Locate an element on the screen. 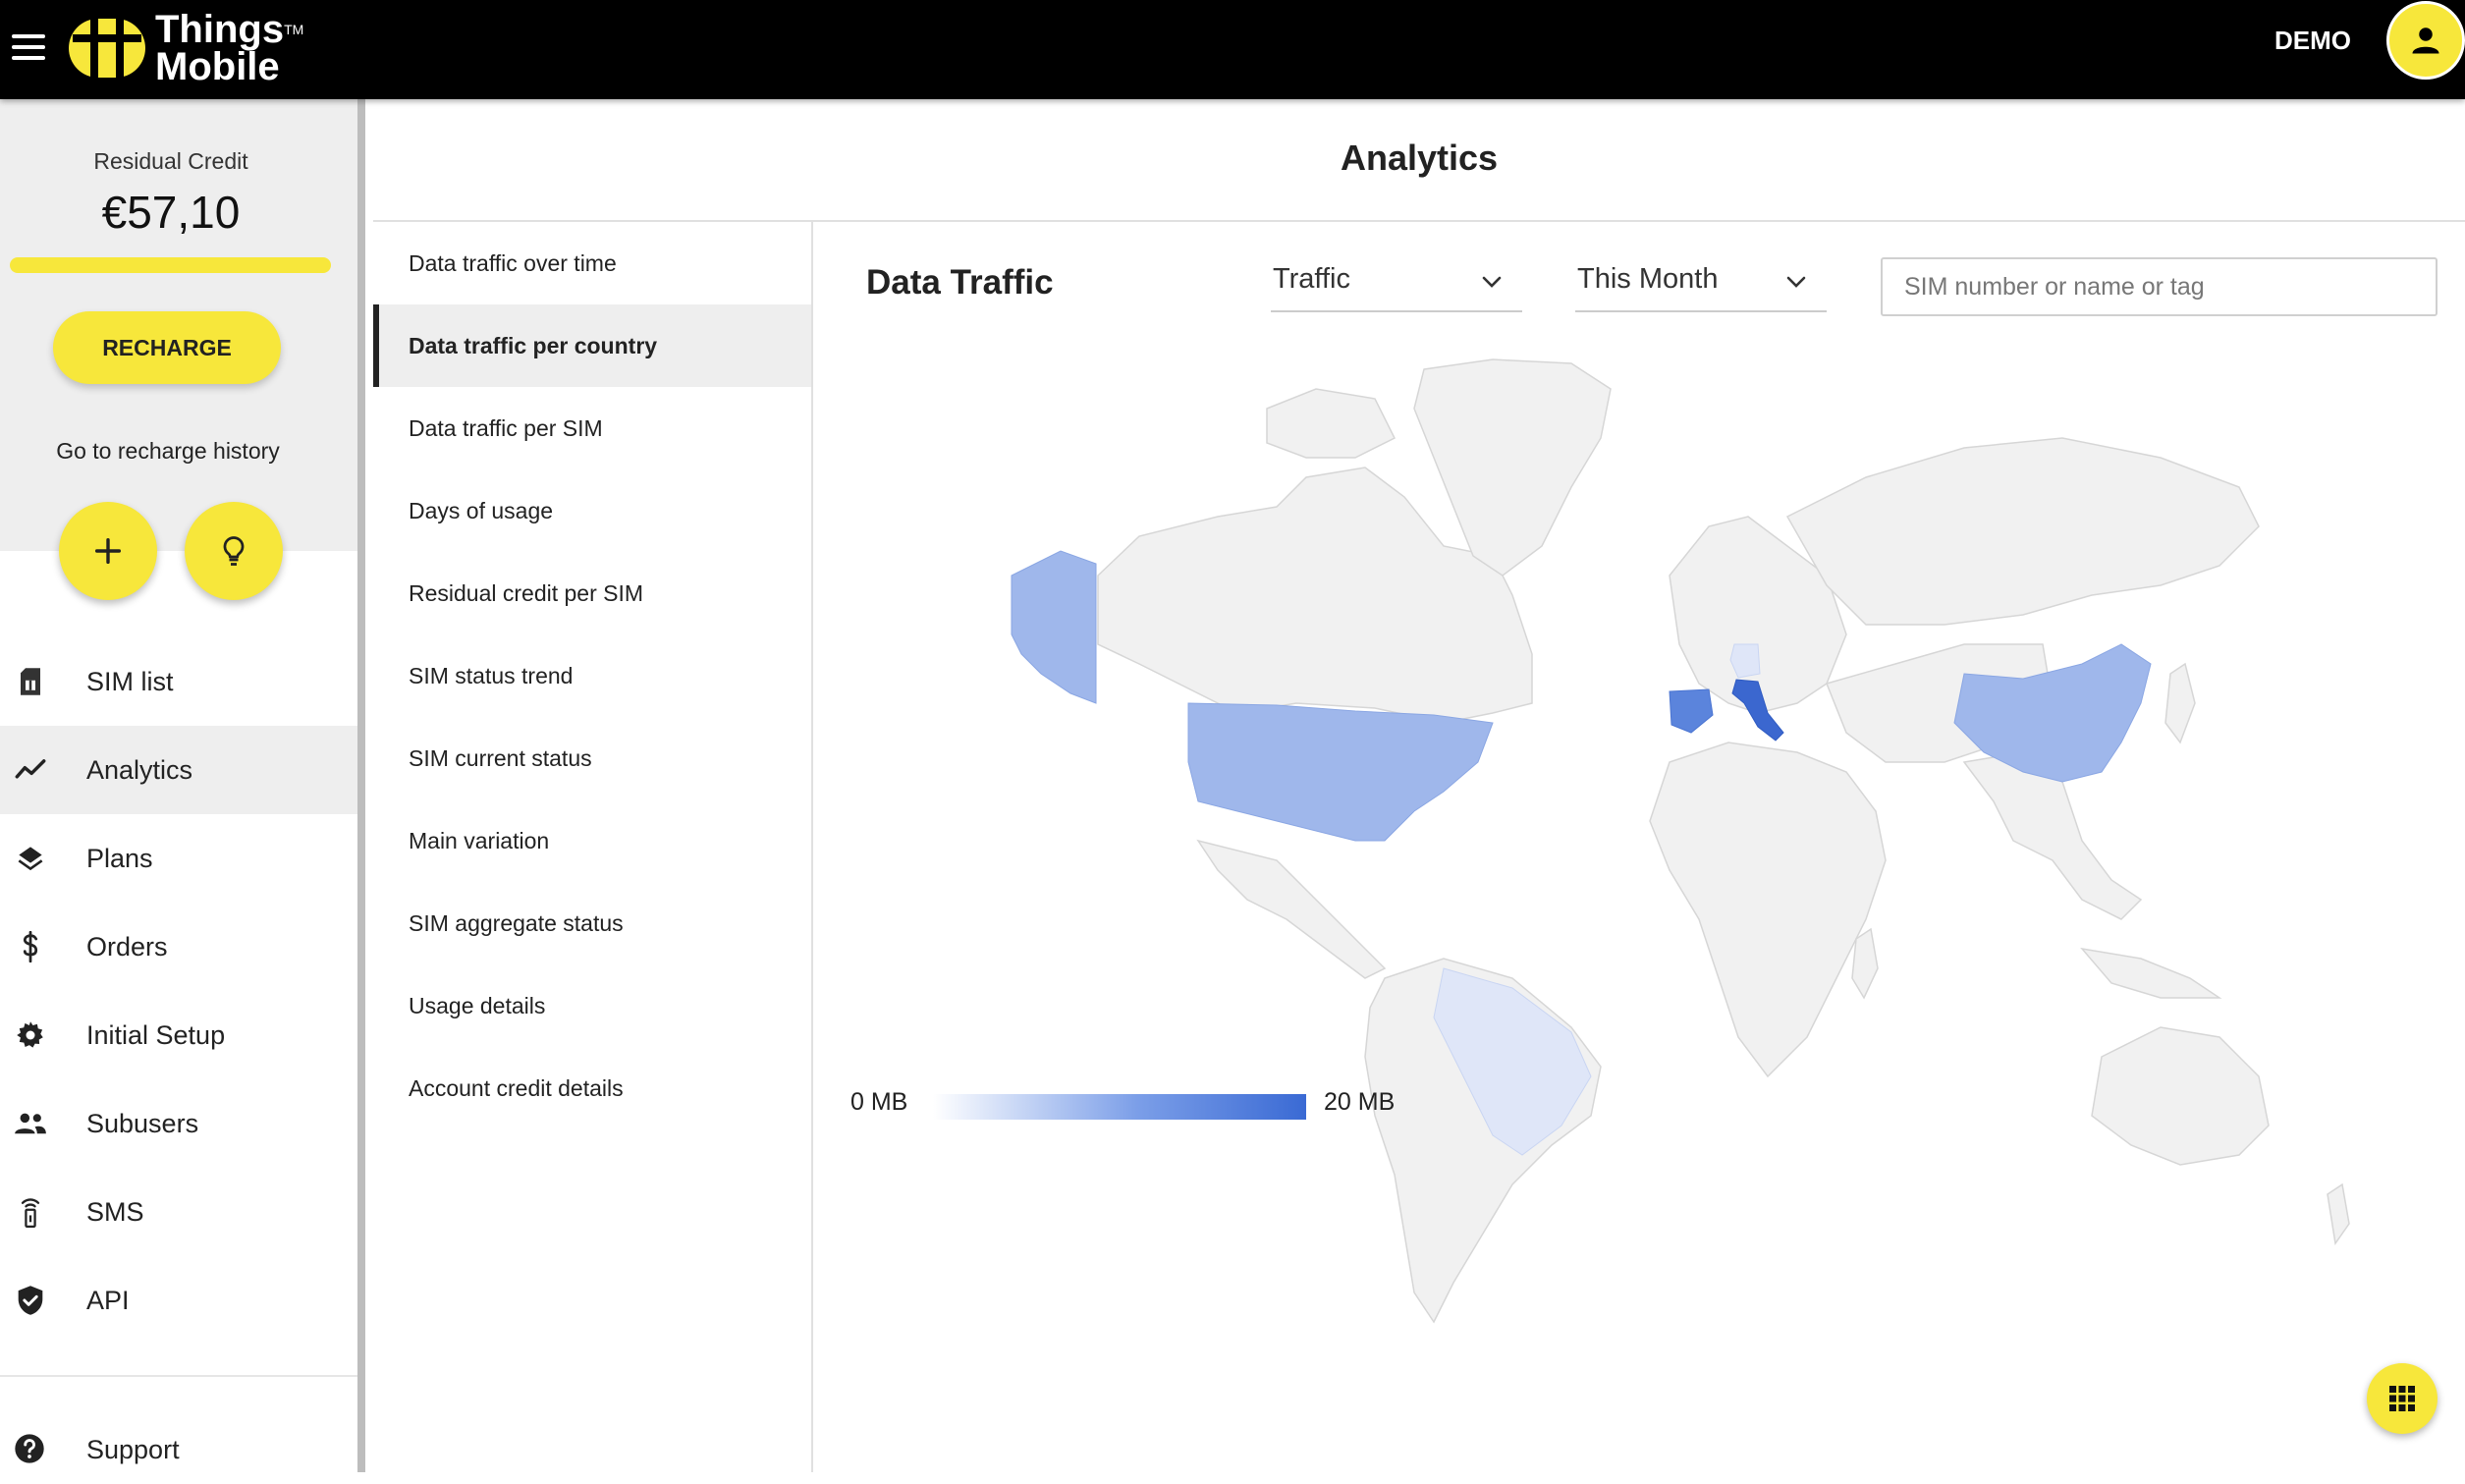 The image size is (2465, 1484). trending-line-icon is located at coordinates (30, 769).